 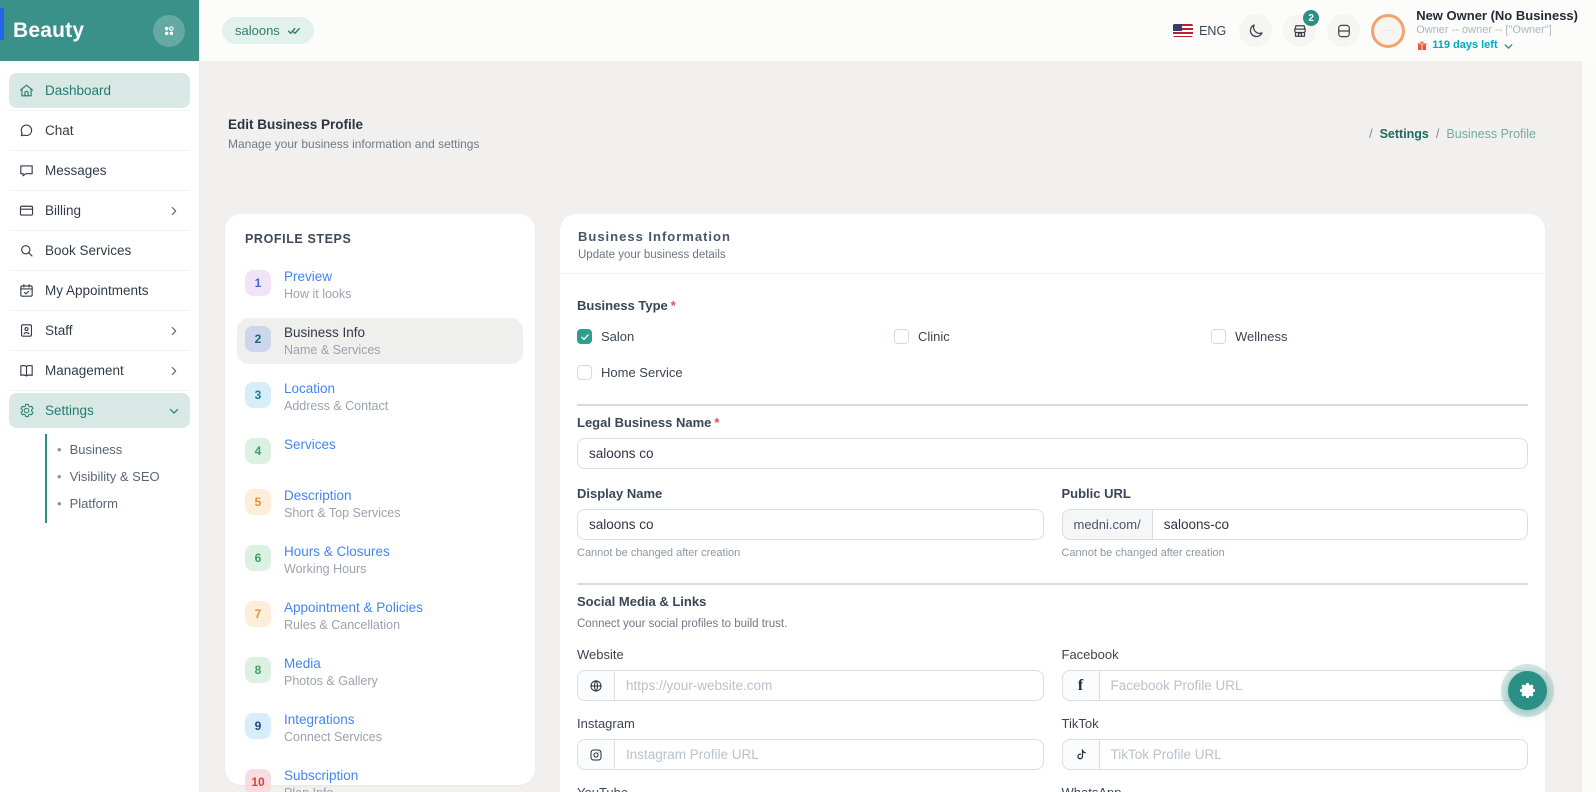 I want to click on website-input, so click(x=829, y=685).